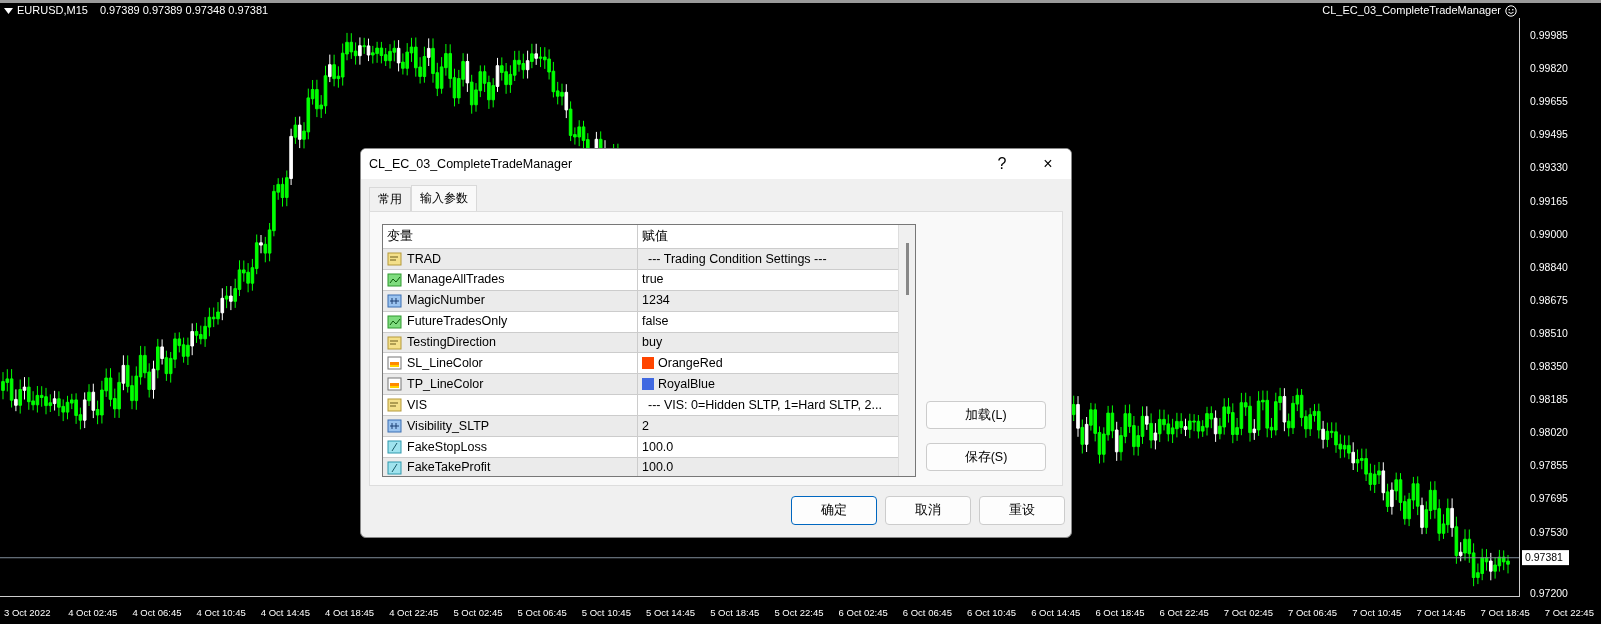 The width and height of the screenshot is (1601, 624). What do you see at coordinates (690, 363) in the screenshot?
I see `parameter-value: OrangeRed` at bounding box center [690, 363].